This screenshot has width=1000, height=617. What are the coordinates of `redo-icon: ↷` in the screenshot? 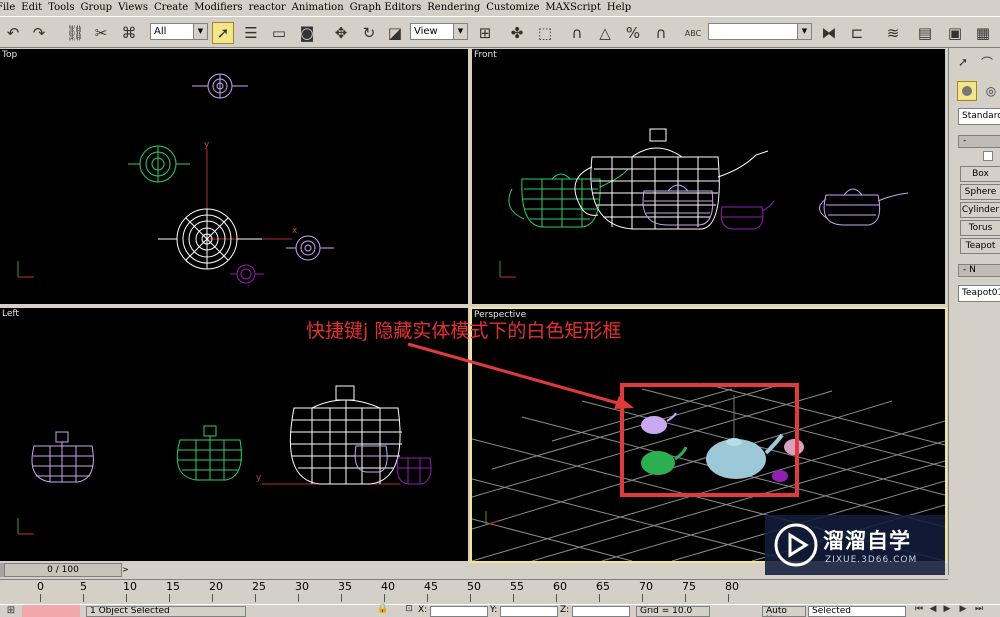 It's located at (39, 33).